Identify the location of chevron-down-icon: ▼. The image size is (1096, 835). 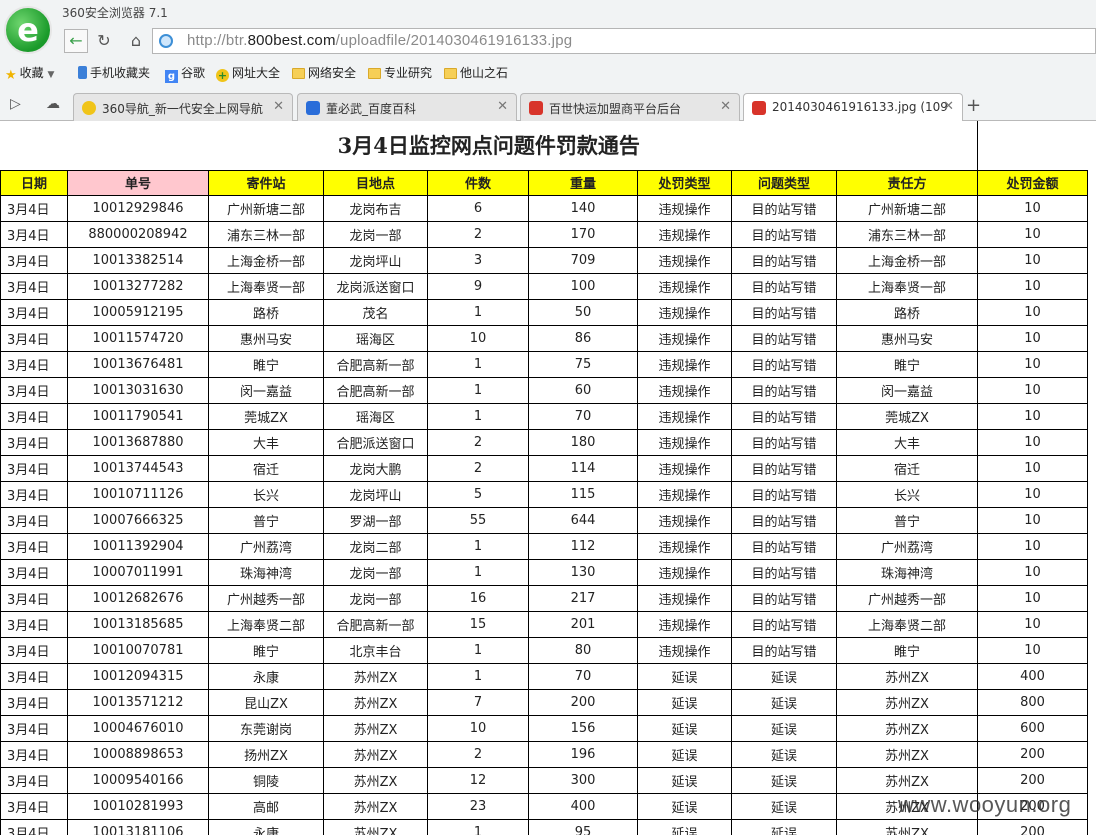
(51, 75).